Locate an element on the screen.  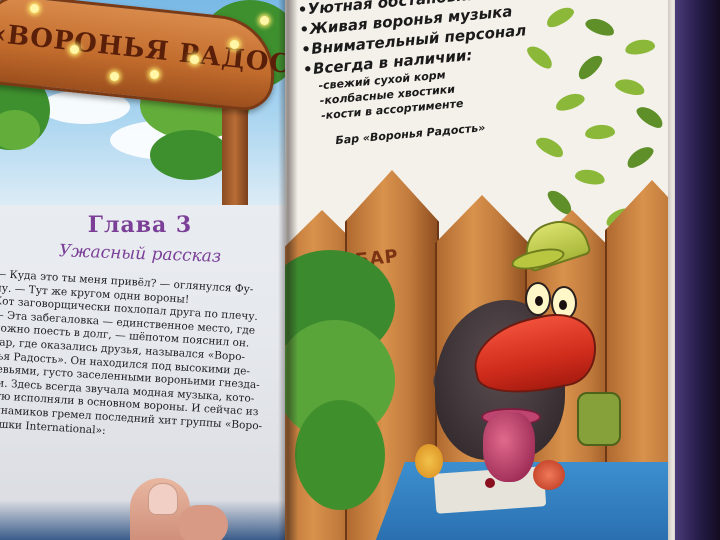
crow-eye is located at coordinates (538, 299).